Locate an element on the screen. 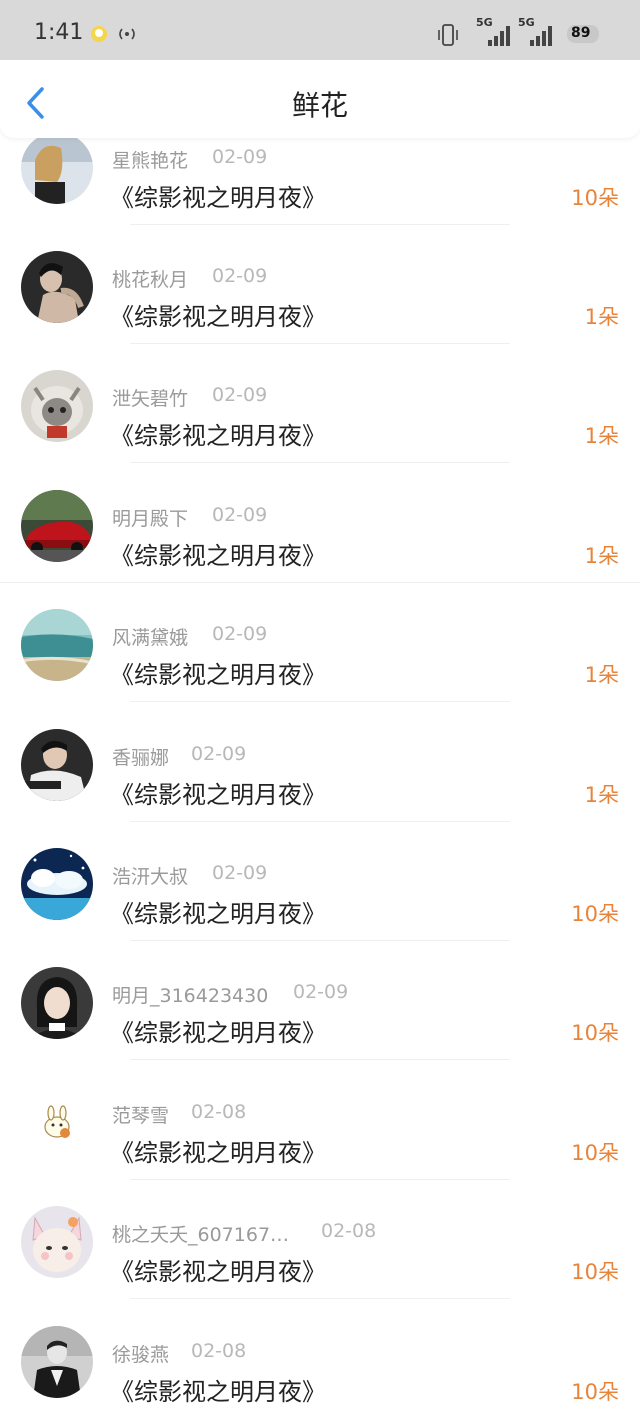 The height and width of the screenshot is (1408, 640). list-item: 风满黛娥 02-09 《综影视之明月夜》 1朵 is located at coordinates (320, 642).